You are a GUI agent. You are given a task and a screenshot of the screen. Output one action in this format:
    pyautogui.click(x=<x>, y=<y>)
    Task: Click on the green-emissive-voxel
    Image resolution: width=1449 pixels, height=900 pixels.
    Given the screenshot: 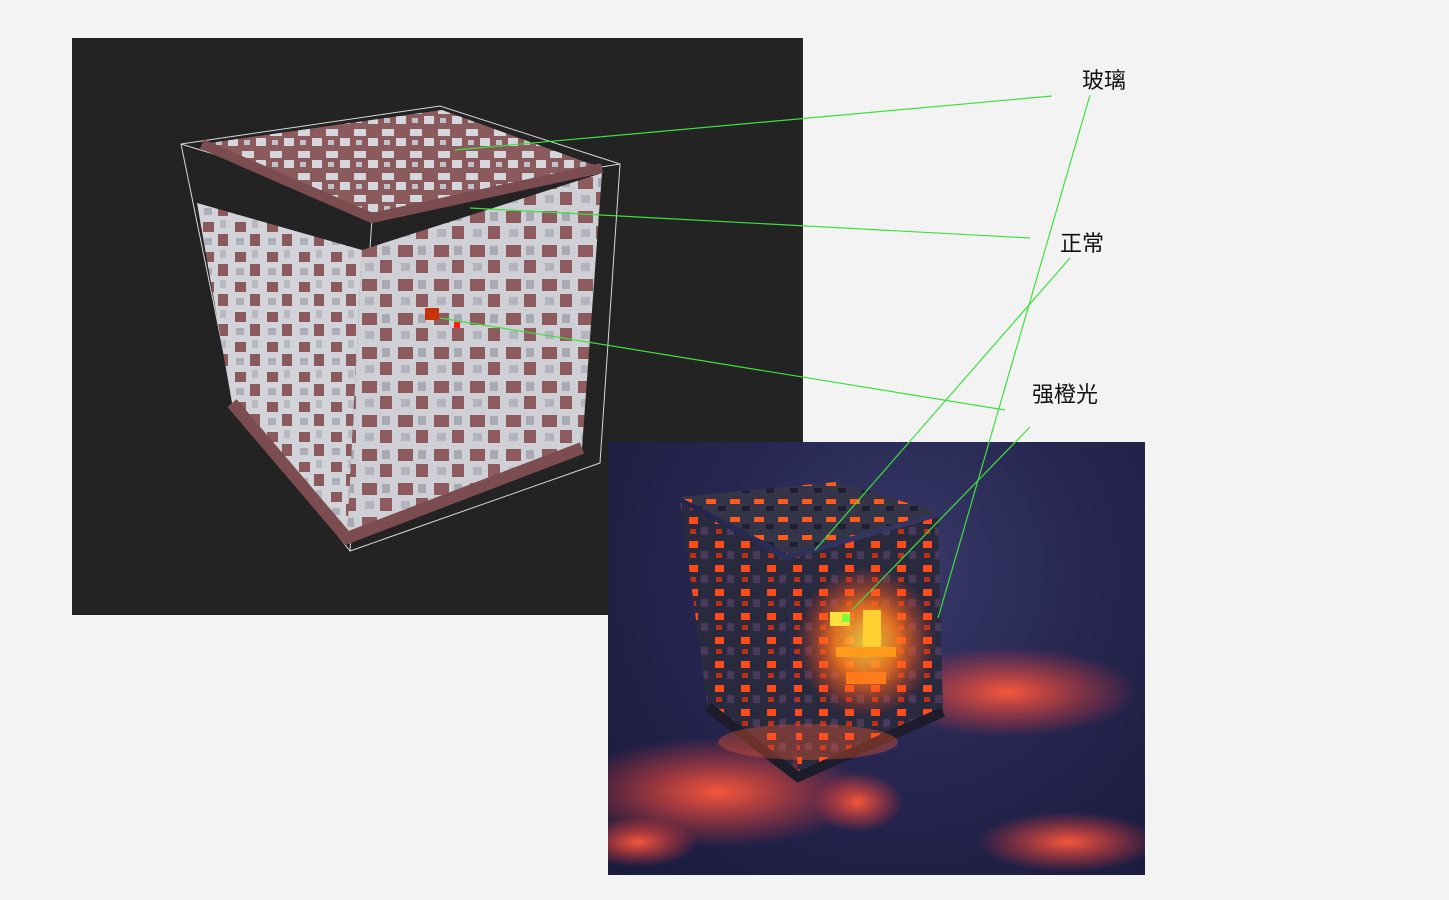 What is the action you would take?
    pyautogui.click(x=846, y=618)
    